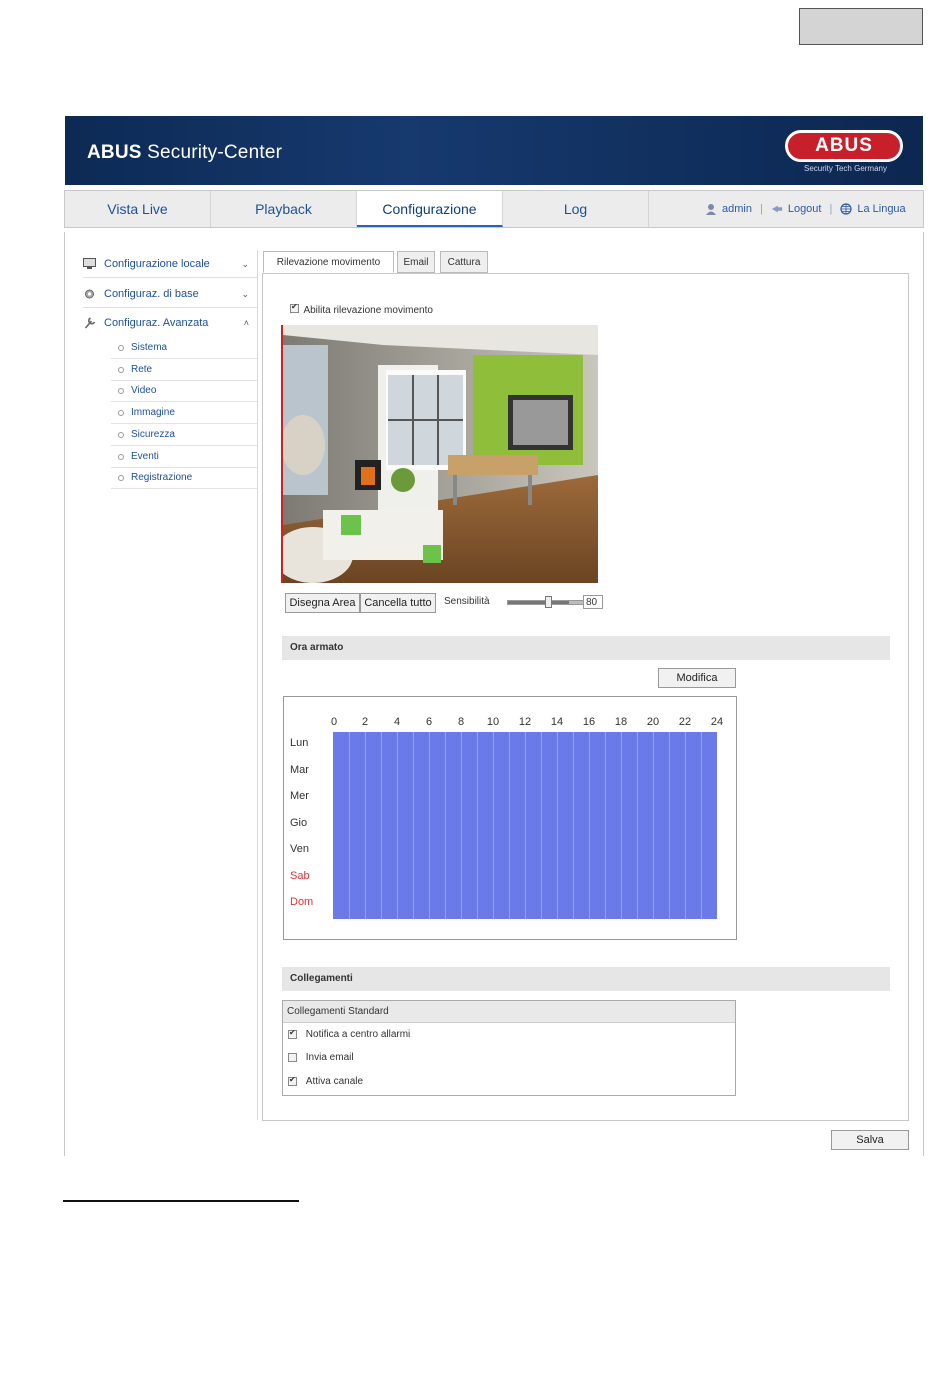 The image size is (950, 1397). Describe the element at coordinates (653, 722) in the screenshot. I see `hour-label: 20` at that location.